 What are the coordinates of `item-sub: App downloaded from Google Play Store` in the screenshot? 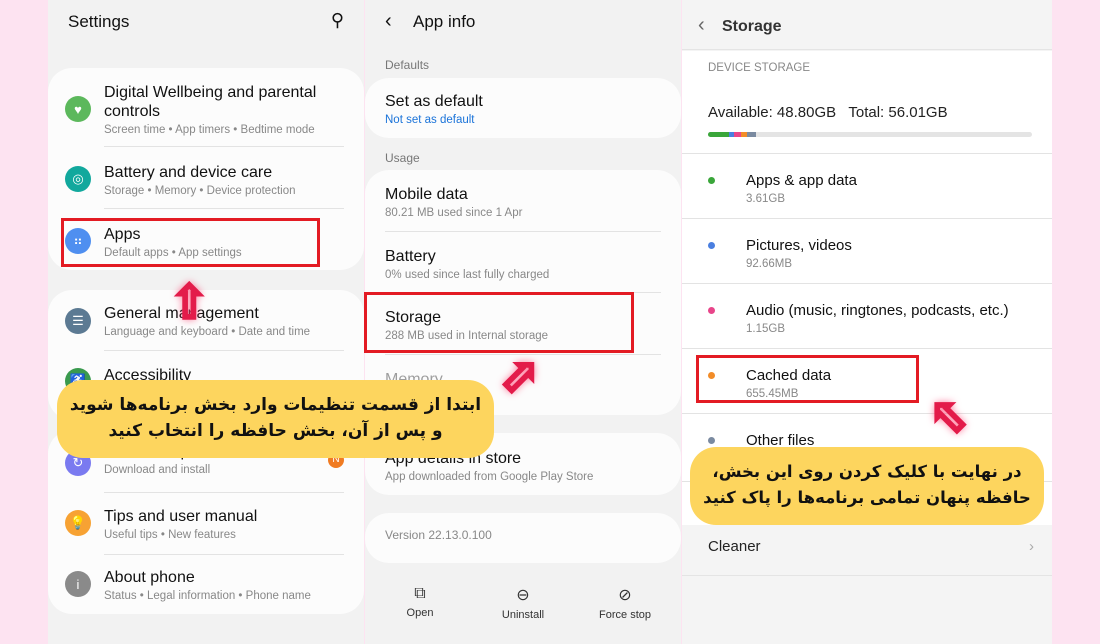 It's located at (489, 477).